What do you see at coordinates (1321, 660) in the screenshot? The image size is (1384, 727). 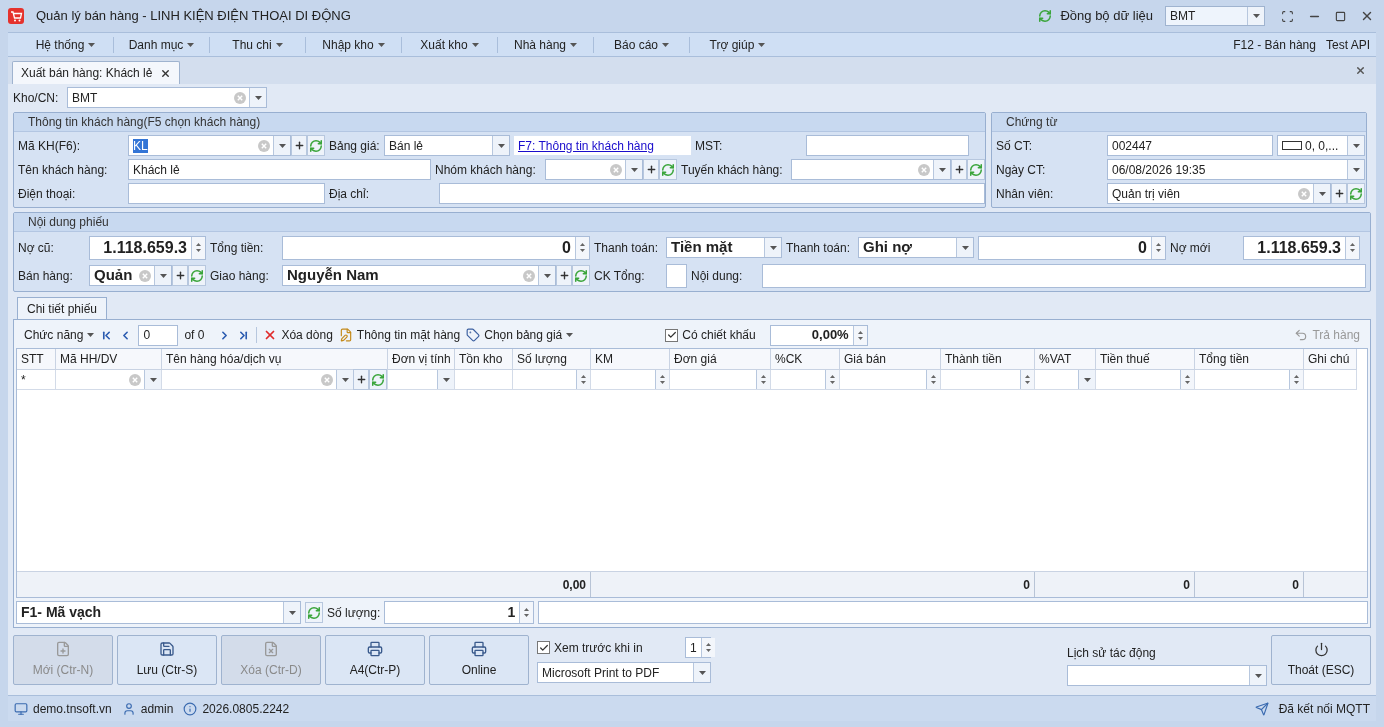 I see `exit-button: Thoát (ESC)` at bounding box center [1321, 660].